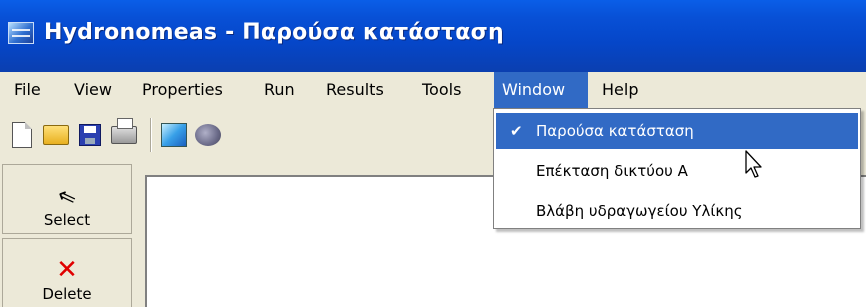  Describe the element at coordinates (67, 294) in the screenshot. I see `delete-label: Delete` at that location.